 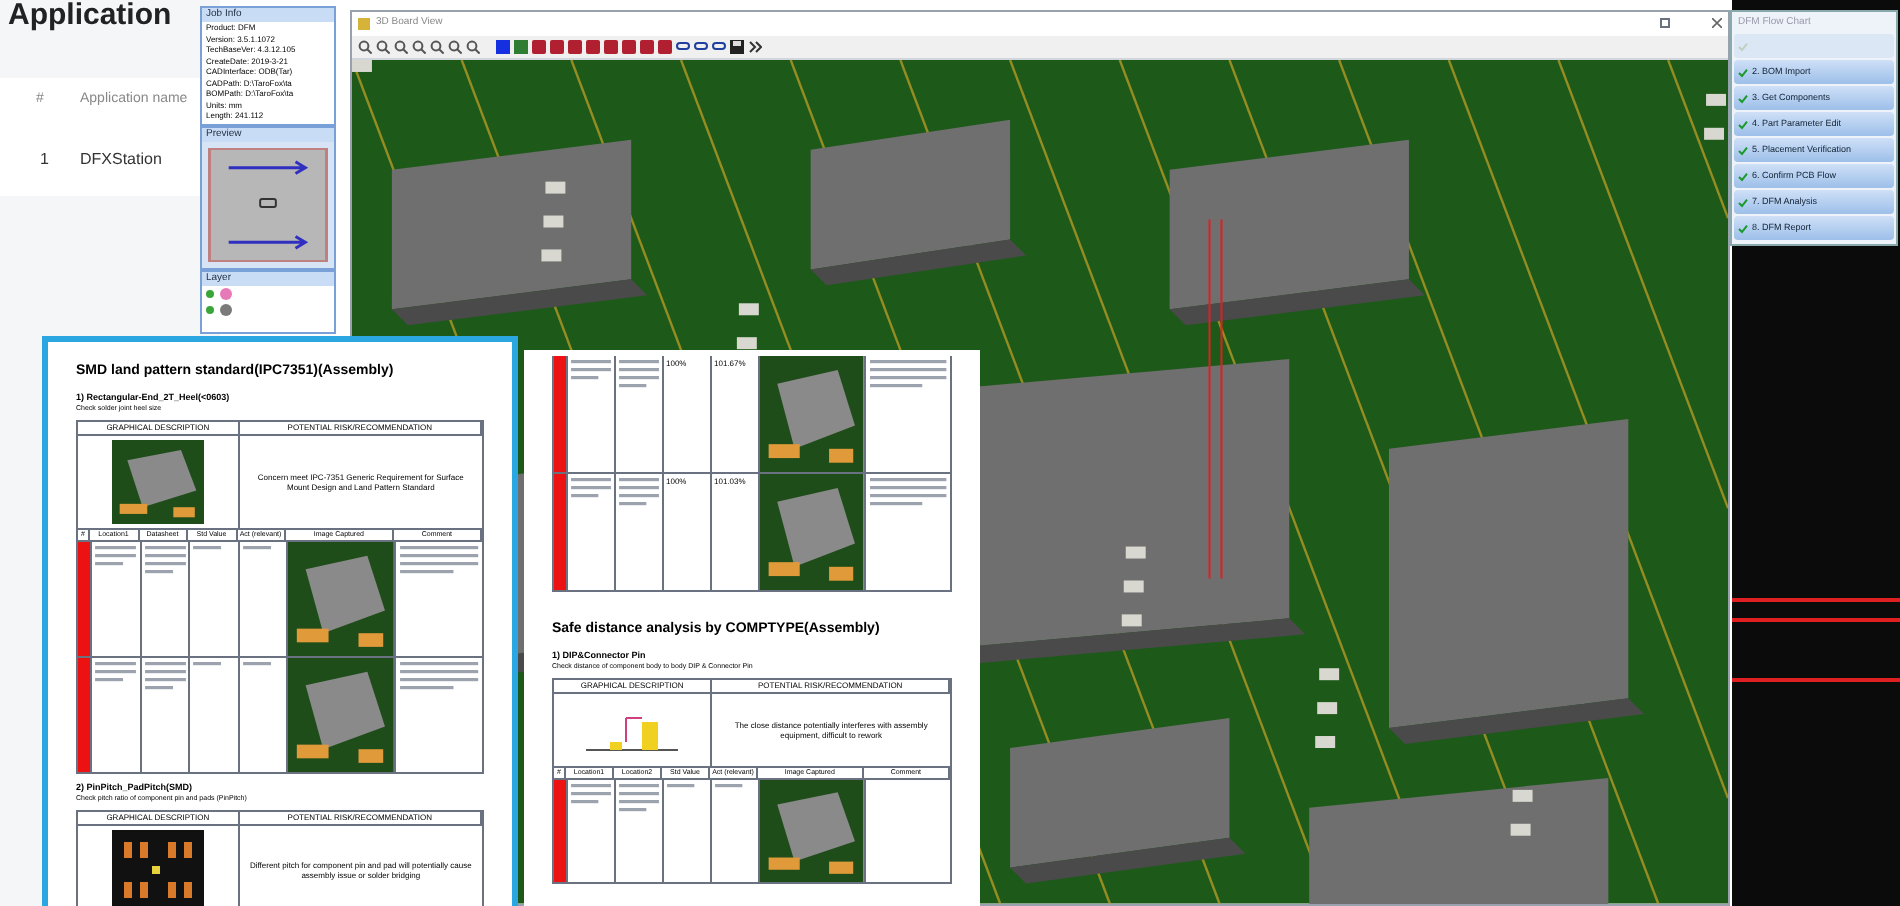 I want to click on pad-pattern-drawing, so click(x=157, y=867).